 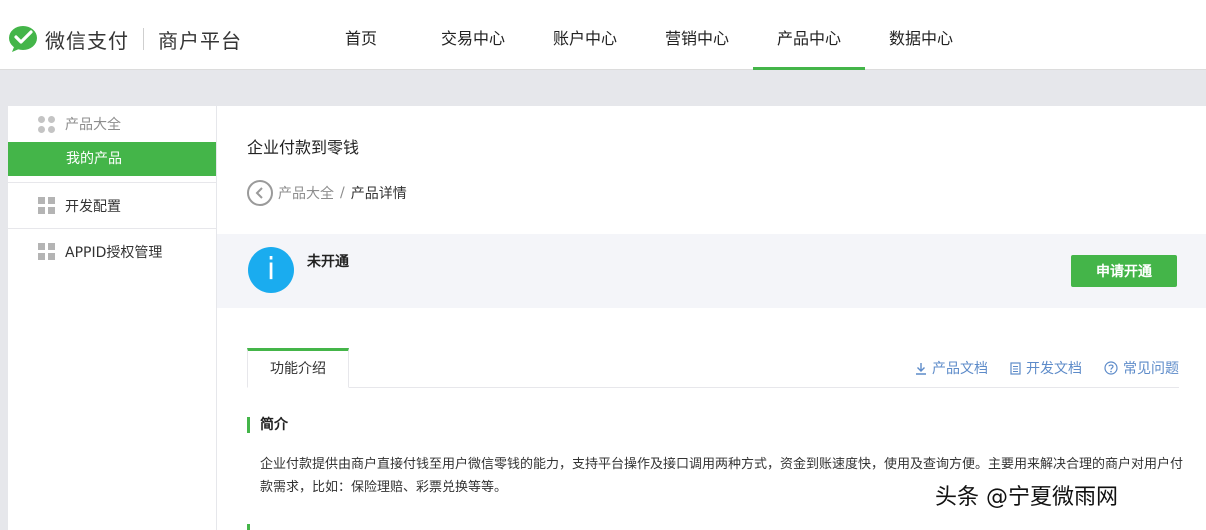 What do you see at coordinates (93, 125) in the screenshot?
I see `sidebar-group-label: 产品大全` at bounding box center [93, 125].